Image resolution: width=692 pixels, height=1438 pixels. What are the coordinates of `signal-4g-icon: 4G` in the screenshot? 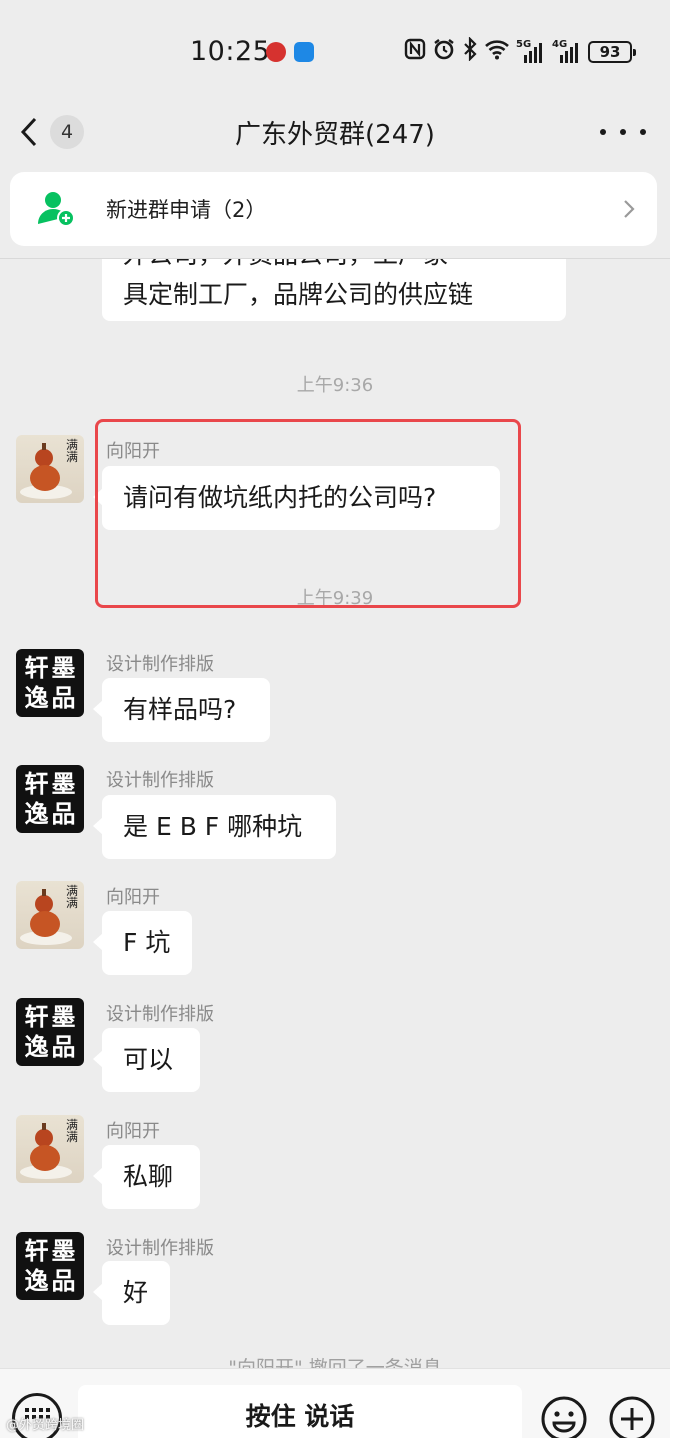 It's located at (567, 52).